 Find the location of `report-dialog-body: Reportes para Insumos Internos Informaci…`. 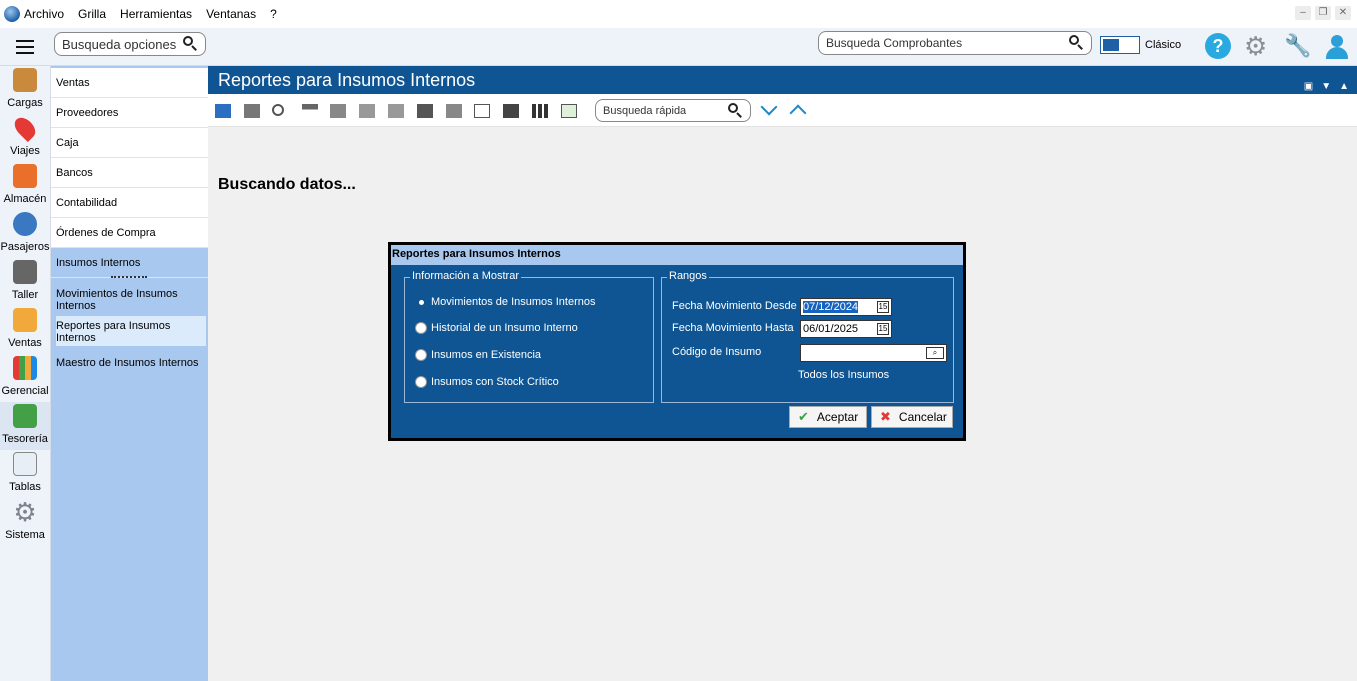

report-dialog-body: Reportes para Insumos Internos Informaci… is located at coordinates (677, 341).